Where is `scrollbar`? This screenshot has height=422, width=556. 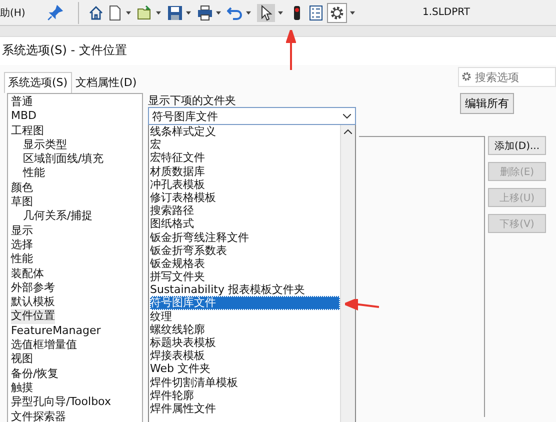 scrollbar is located at coordinates (347, 273).